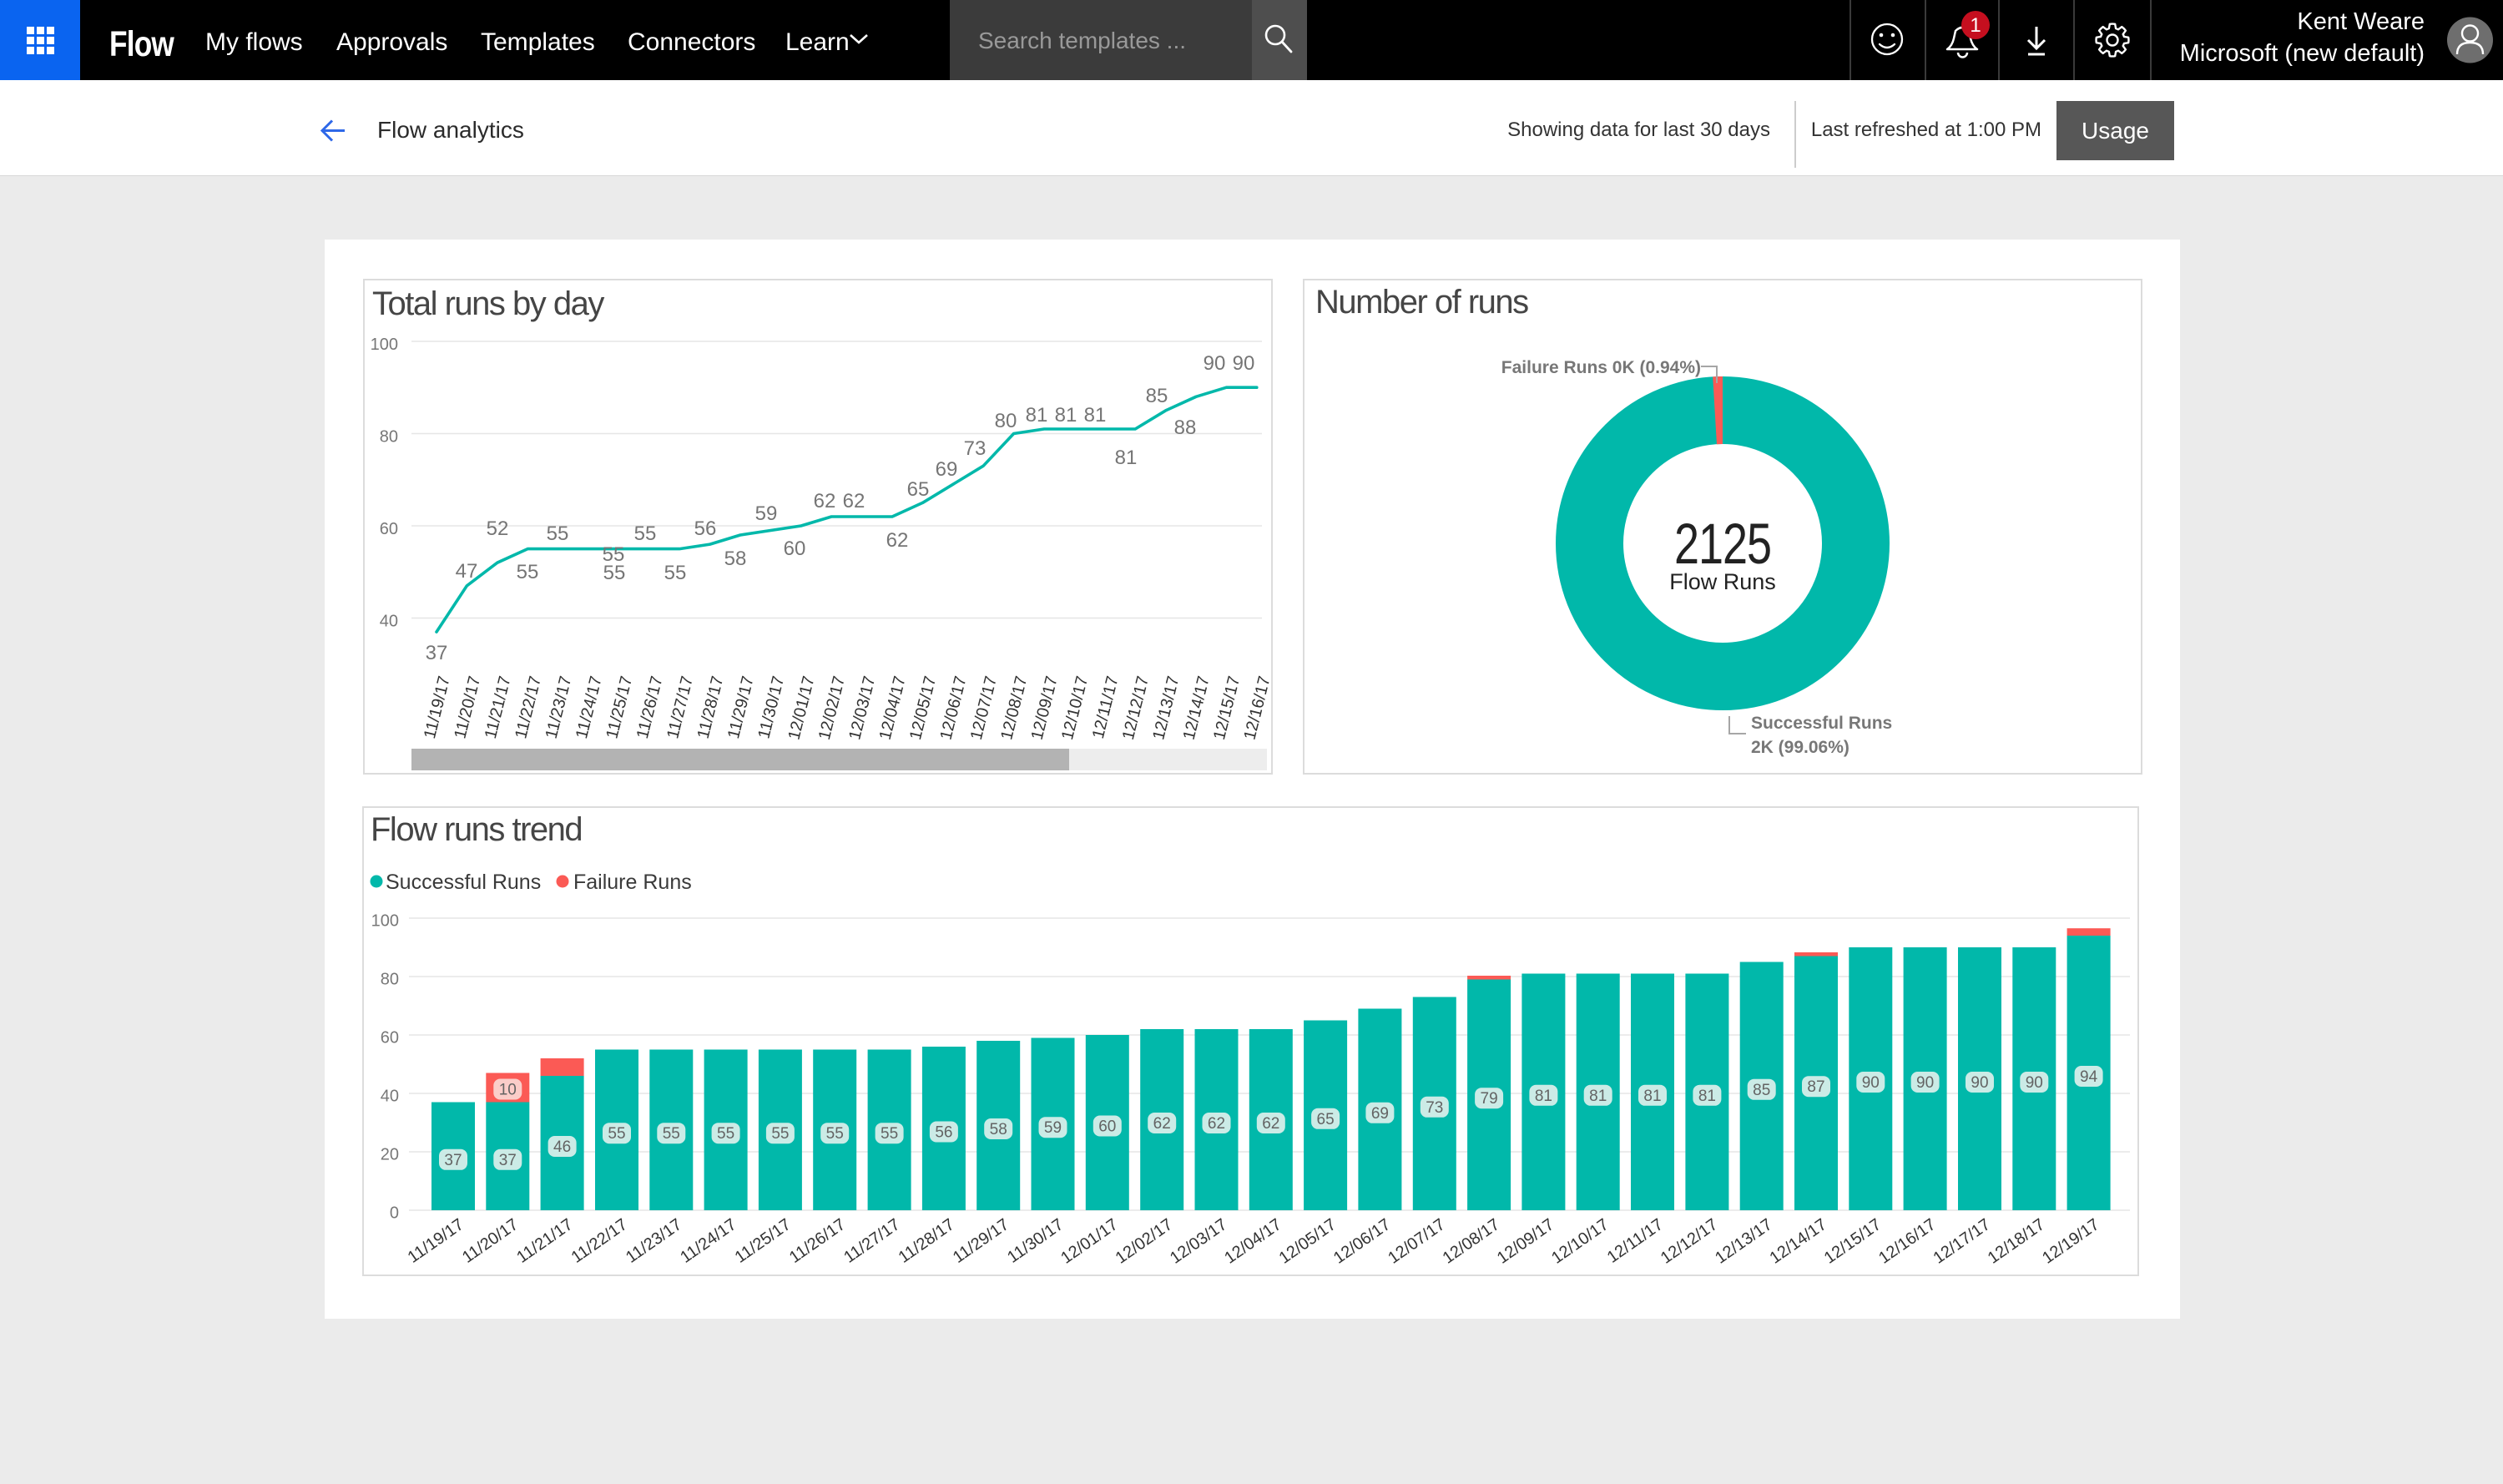 The width and height of the screenshot is (2503, 1484). What do you see at coordinates (1961, 1241) in the screenshot?
I see `svg-text: 12/17/17` at bounding box center [1961, 1241].